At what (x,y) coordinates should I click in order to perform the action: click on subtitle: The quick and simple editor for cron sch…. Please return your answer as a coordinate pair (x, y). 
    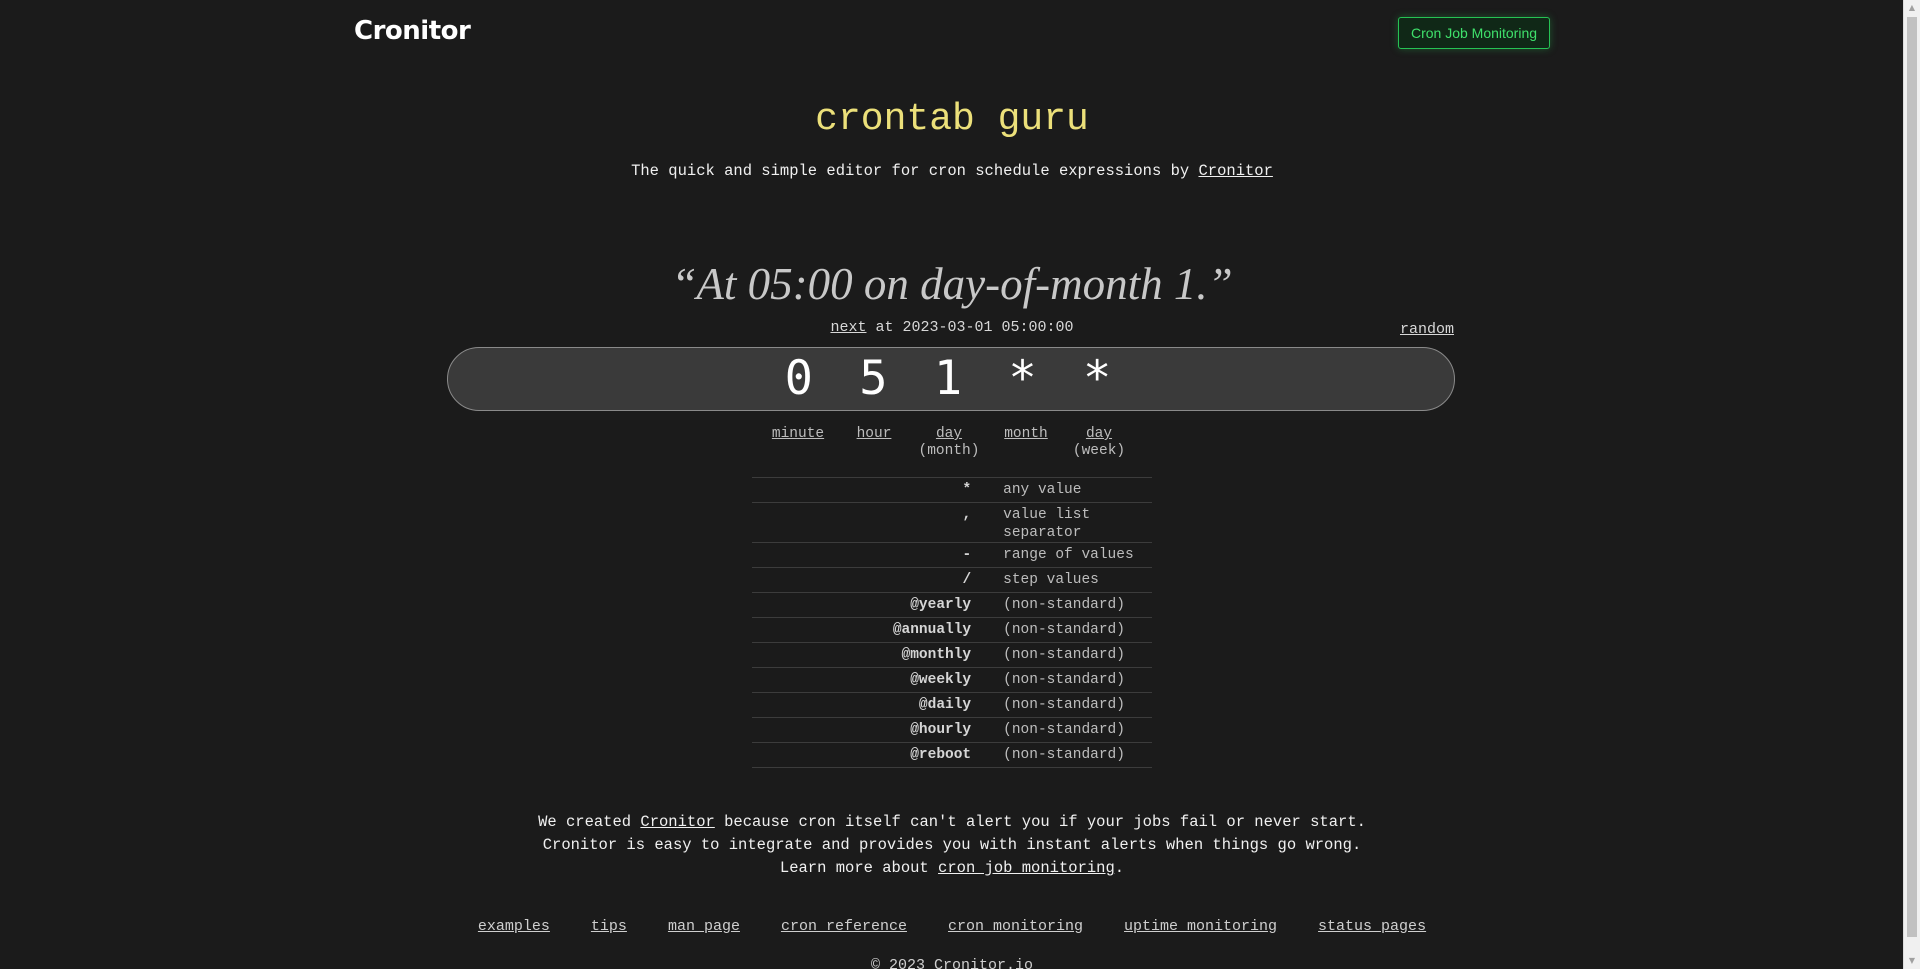
    Looking at the image, I should click on (952, 171).